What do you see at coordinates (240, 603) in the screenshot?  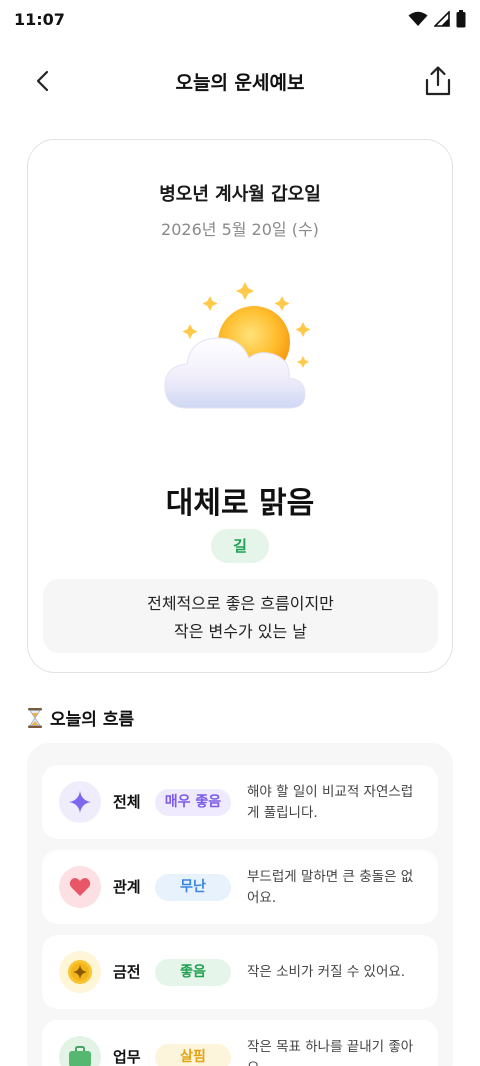 I see `summary-line-1: 전체적으로 좋은 흐름이지만` at bounding box center [240, 603].